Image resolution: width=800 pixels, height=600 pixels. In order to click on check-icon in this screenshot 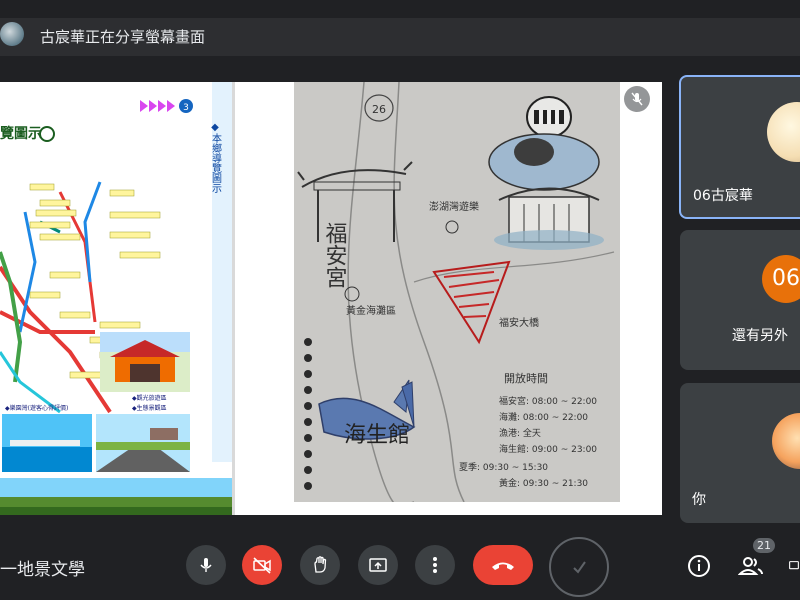, I will do `click(579, 567)`.